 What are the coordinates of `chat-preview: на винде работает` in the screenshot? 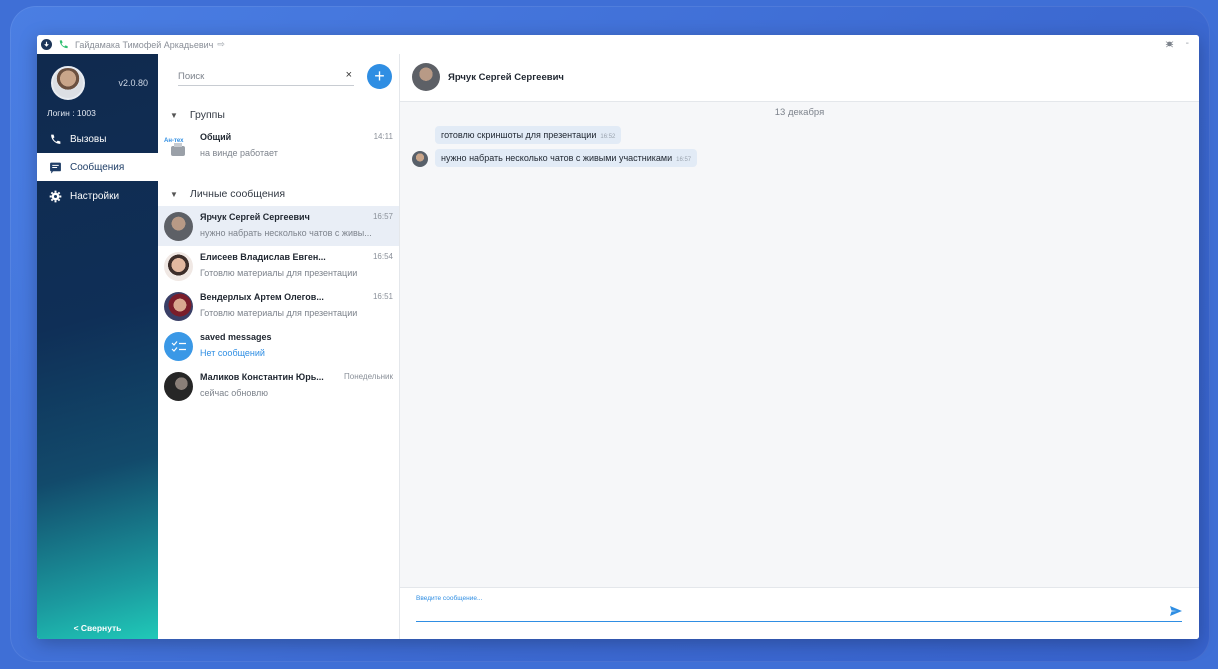 It's located at (239, 153).